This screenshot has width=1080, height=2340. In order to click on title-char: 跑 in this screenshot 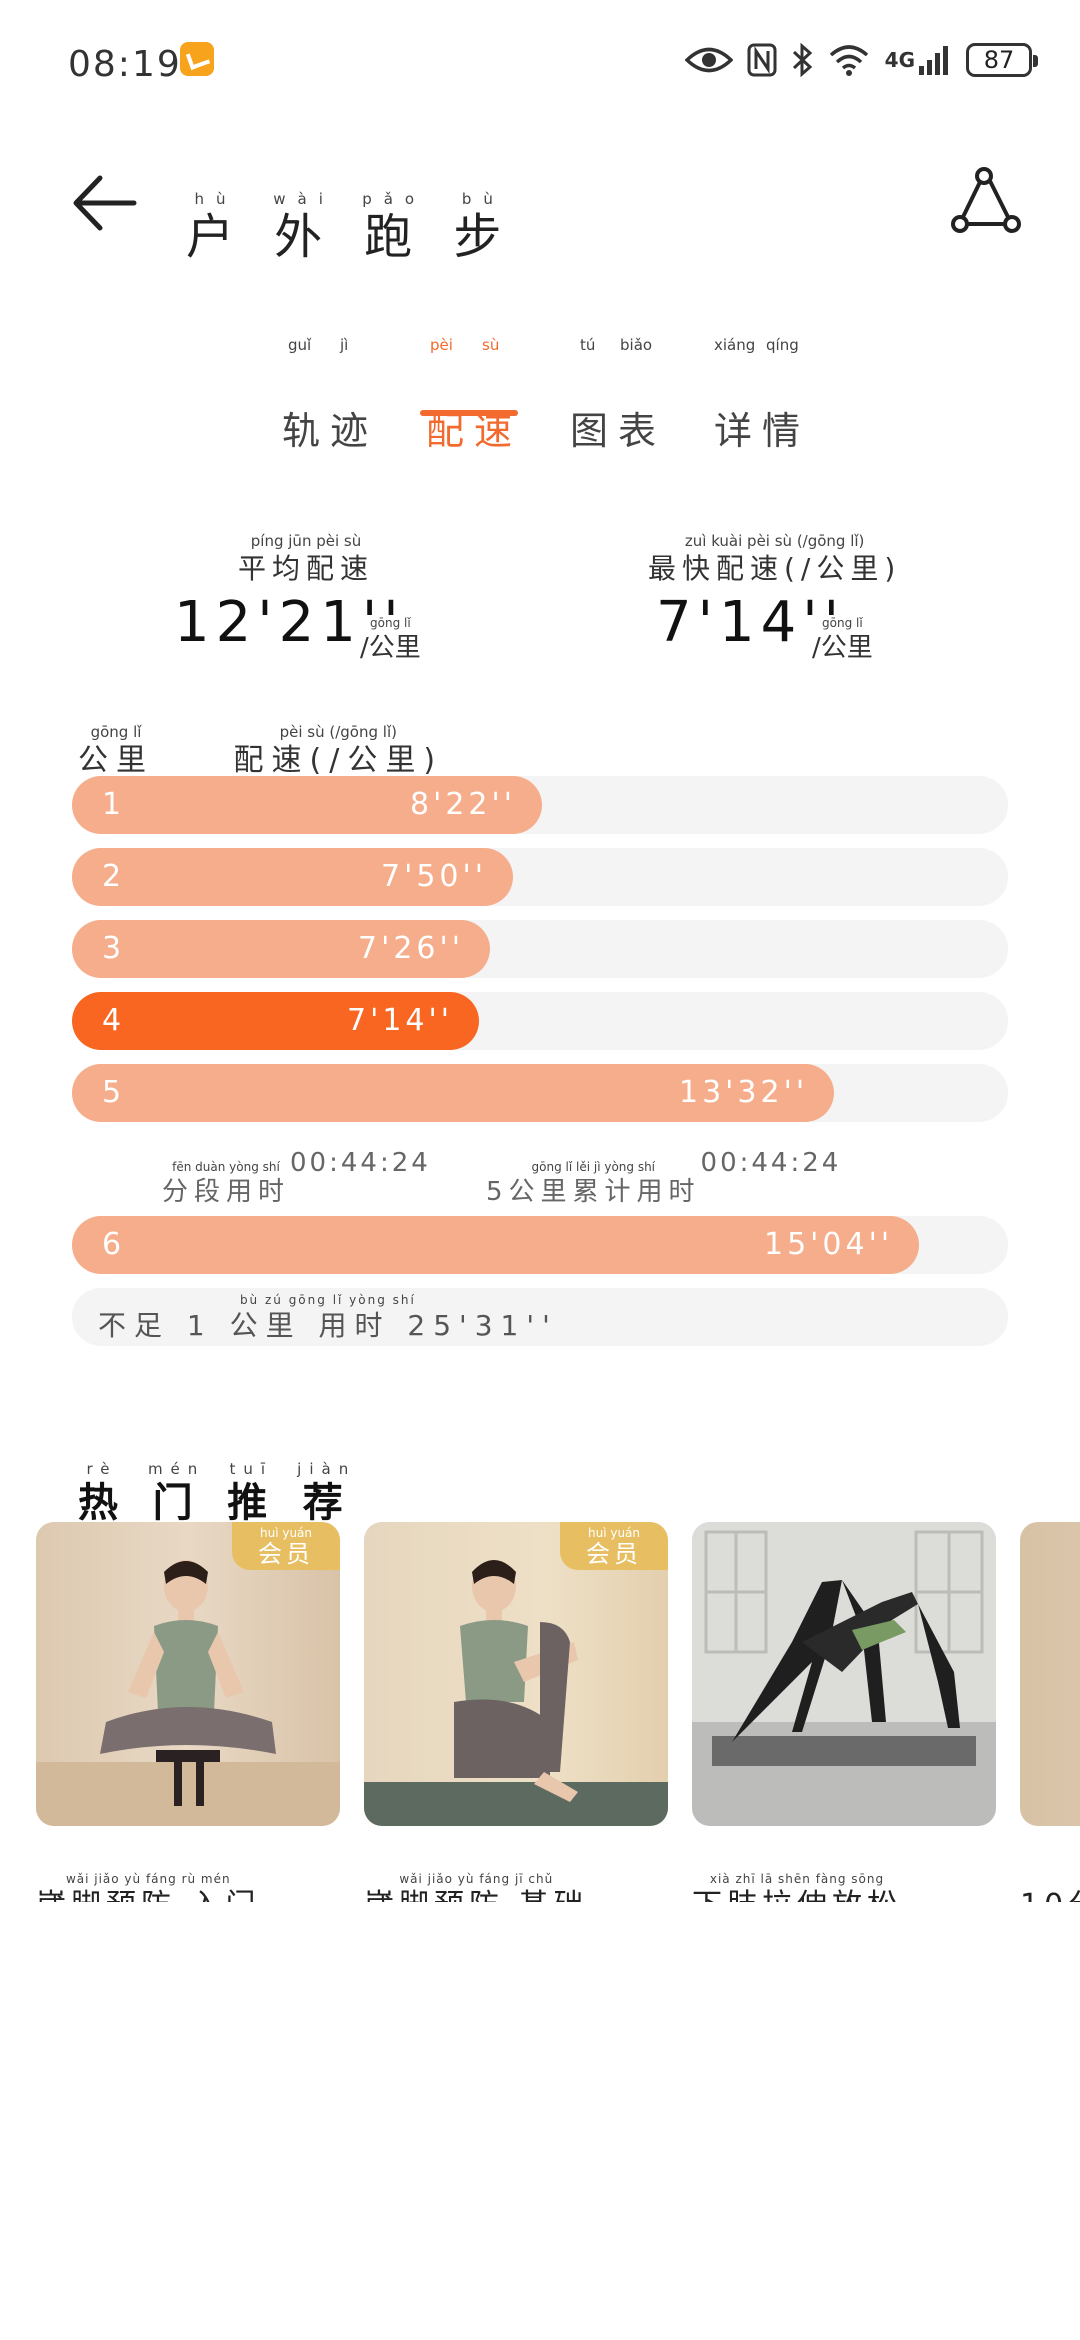, I will do `click(394, 237)`.